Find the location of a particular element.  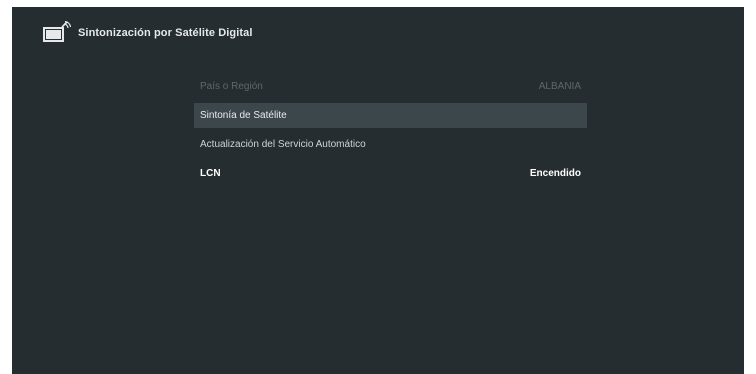

menu-item-lcn: LCN Encendido is located at coordinates (390, 173).